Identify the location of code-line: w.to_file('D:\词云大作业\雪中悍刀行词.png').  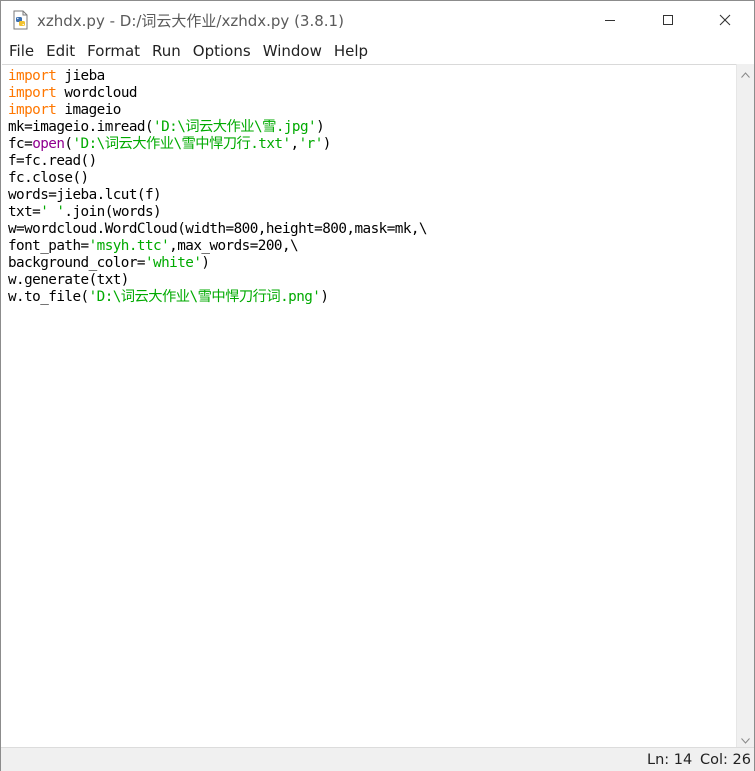
(217, 297).